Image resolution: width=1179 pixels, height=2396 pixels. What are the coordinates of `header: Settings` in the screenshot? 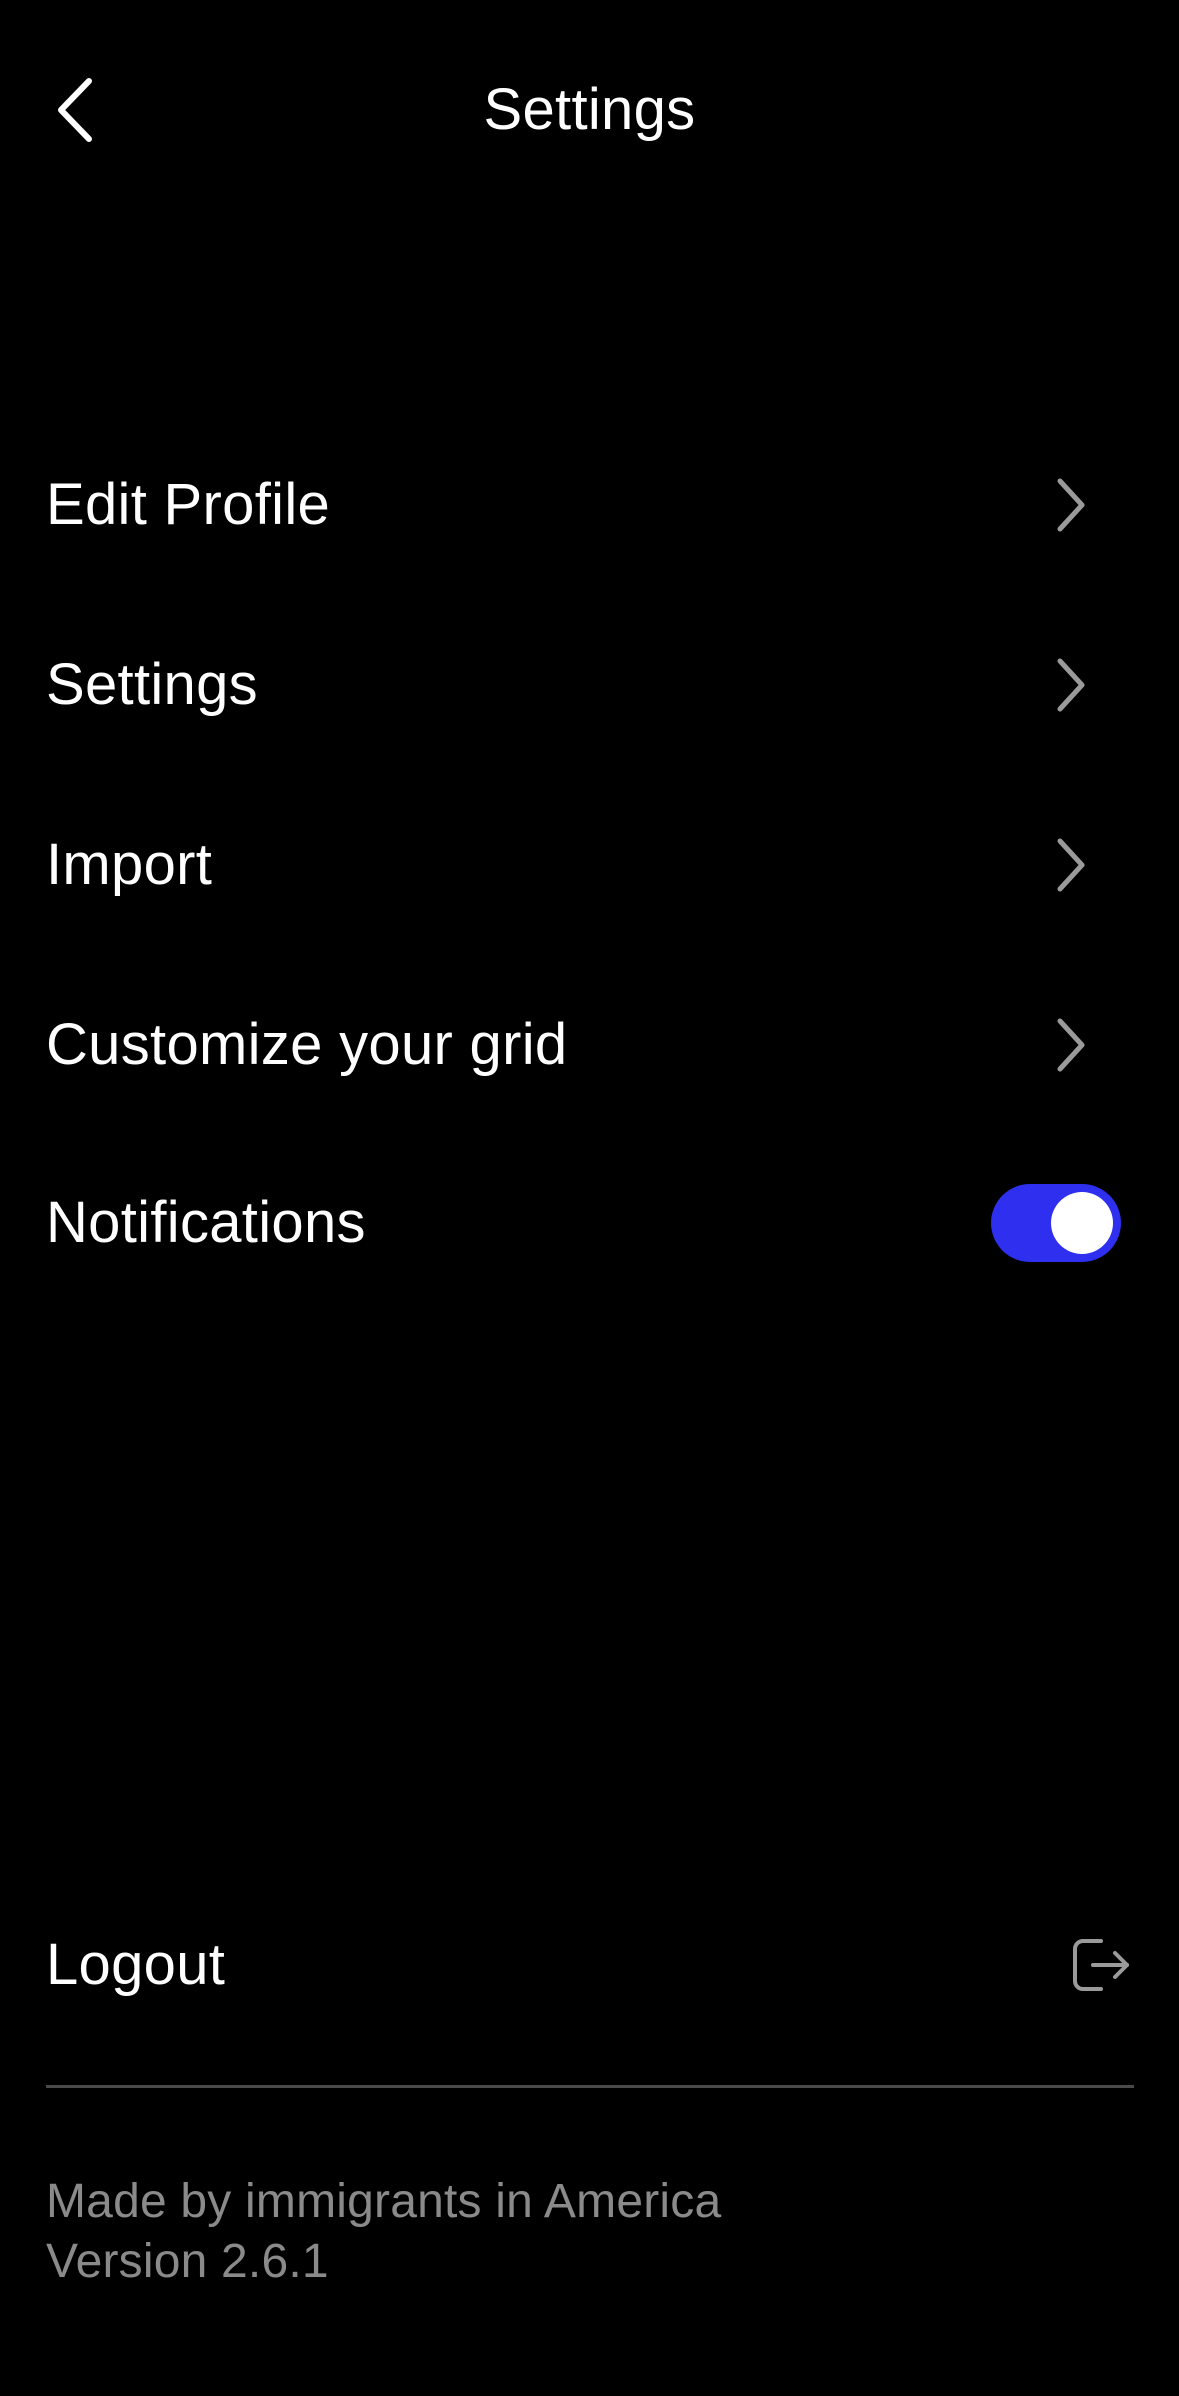 It's located at (589, 110).